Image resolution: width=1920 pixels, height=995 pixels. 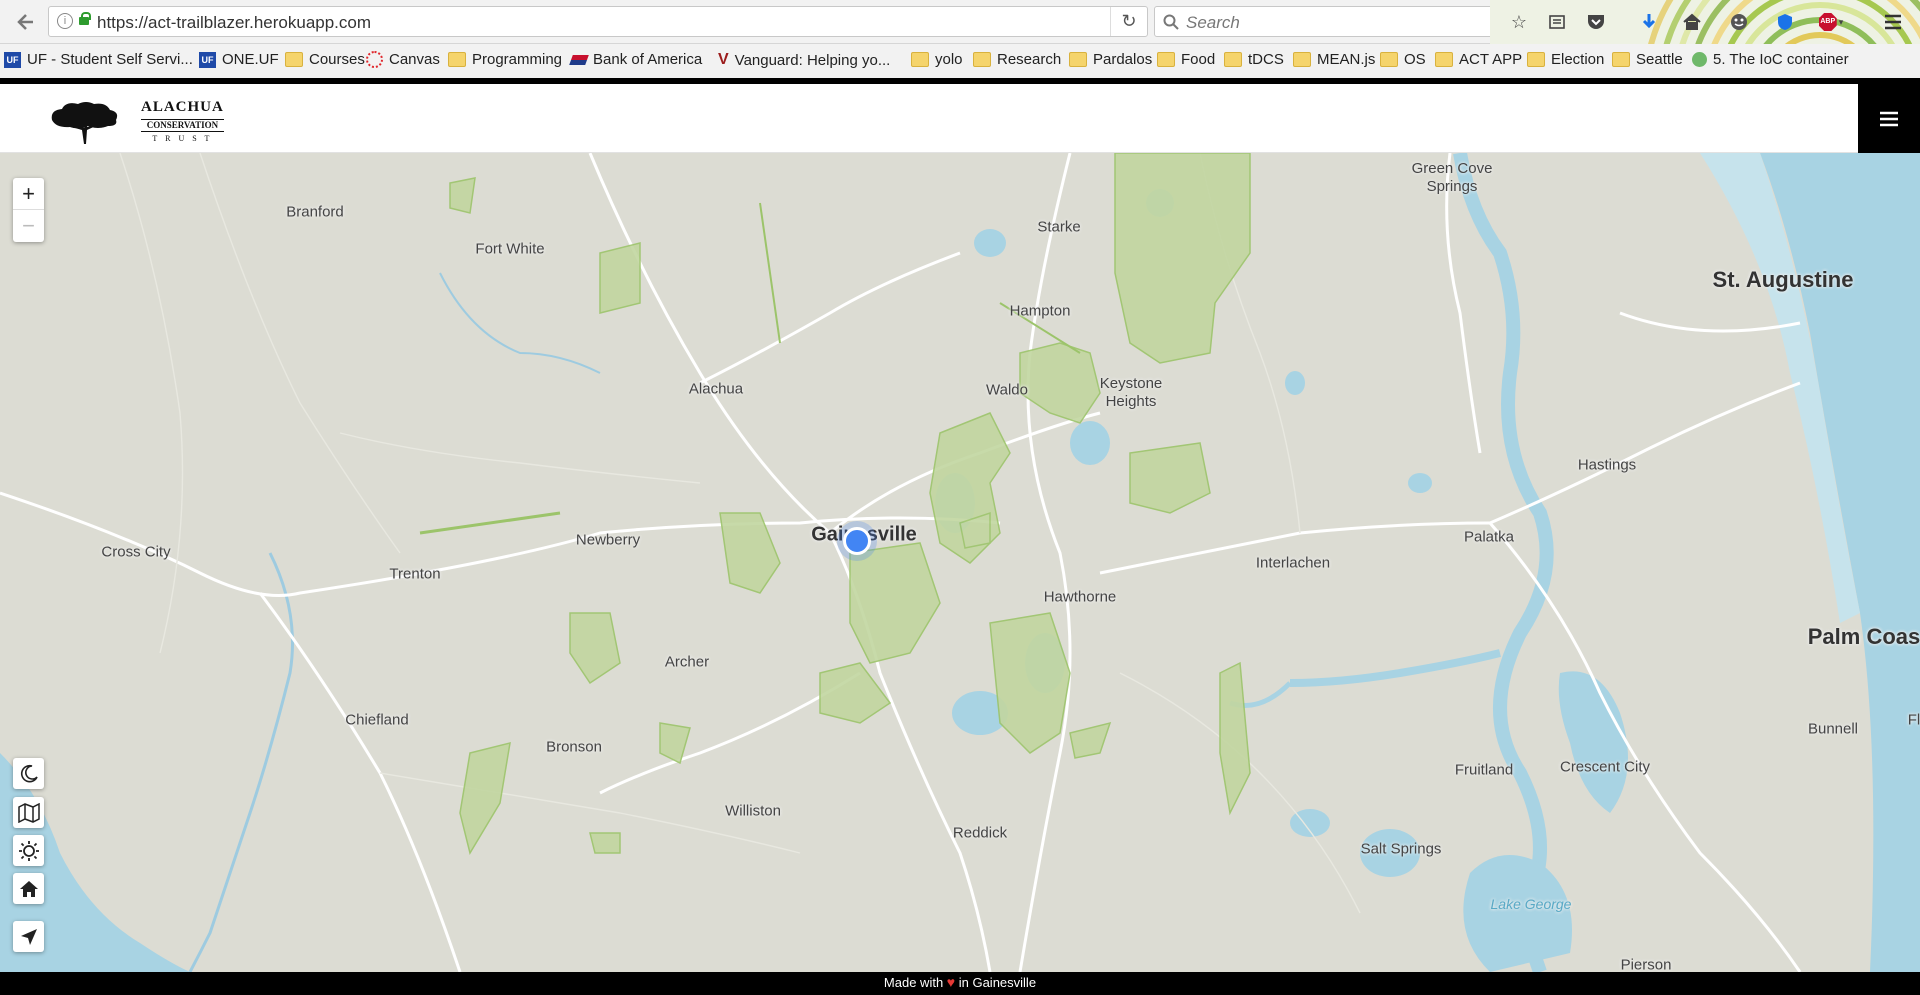 I want to click on navigation-arrow-icon, so click(x=28, y=936).